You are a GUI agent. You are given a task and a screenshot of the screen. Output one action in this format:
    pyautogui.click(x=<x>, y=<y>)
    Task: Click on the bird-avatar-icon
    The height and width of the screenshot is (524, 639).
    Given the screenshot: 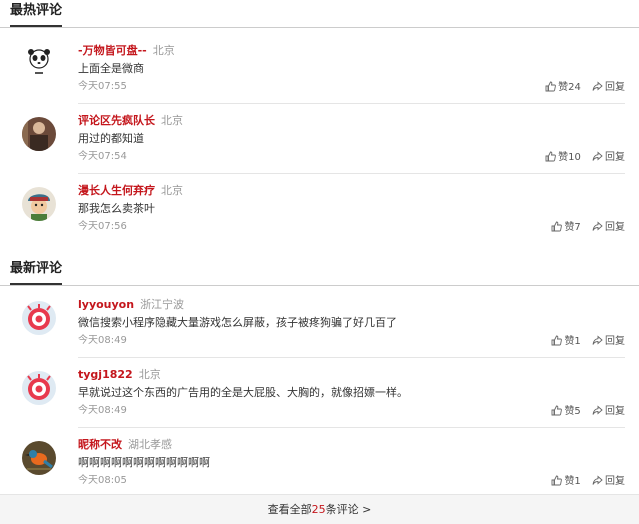 What is the action you would take?
    pyautogui.click(x=39, y=458)
    